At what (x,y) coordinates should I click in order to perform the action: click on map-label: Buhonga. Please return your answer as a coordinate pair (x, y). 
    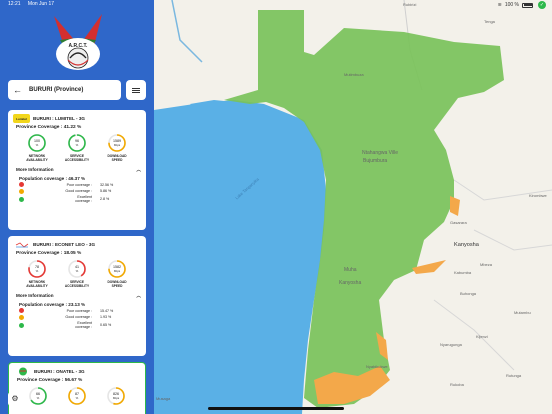
    Looking at the image, I should click on (468, 293).